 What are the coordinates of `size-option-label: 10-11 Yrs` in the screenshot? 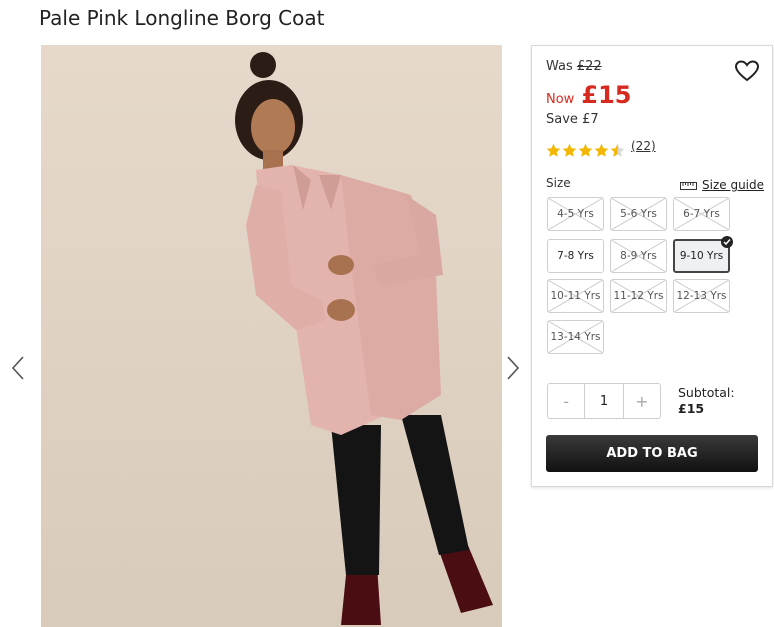 It's located at (575, 296).